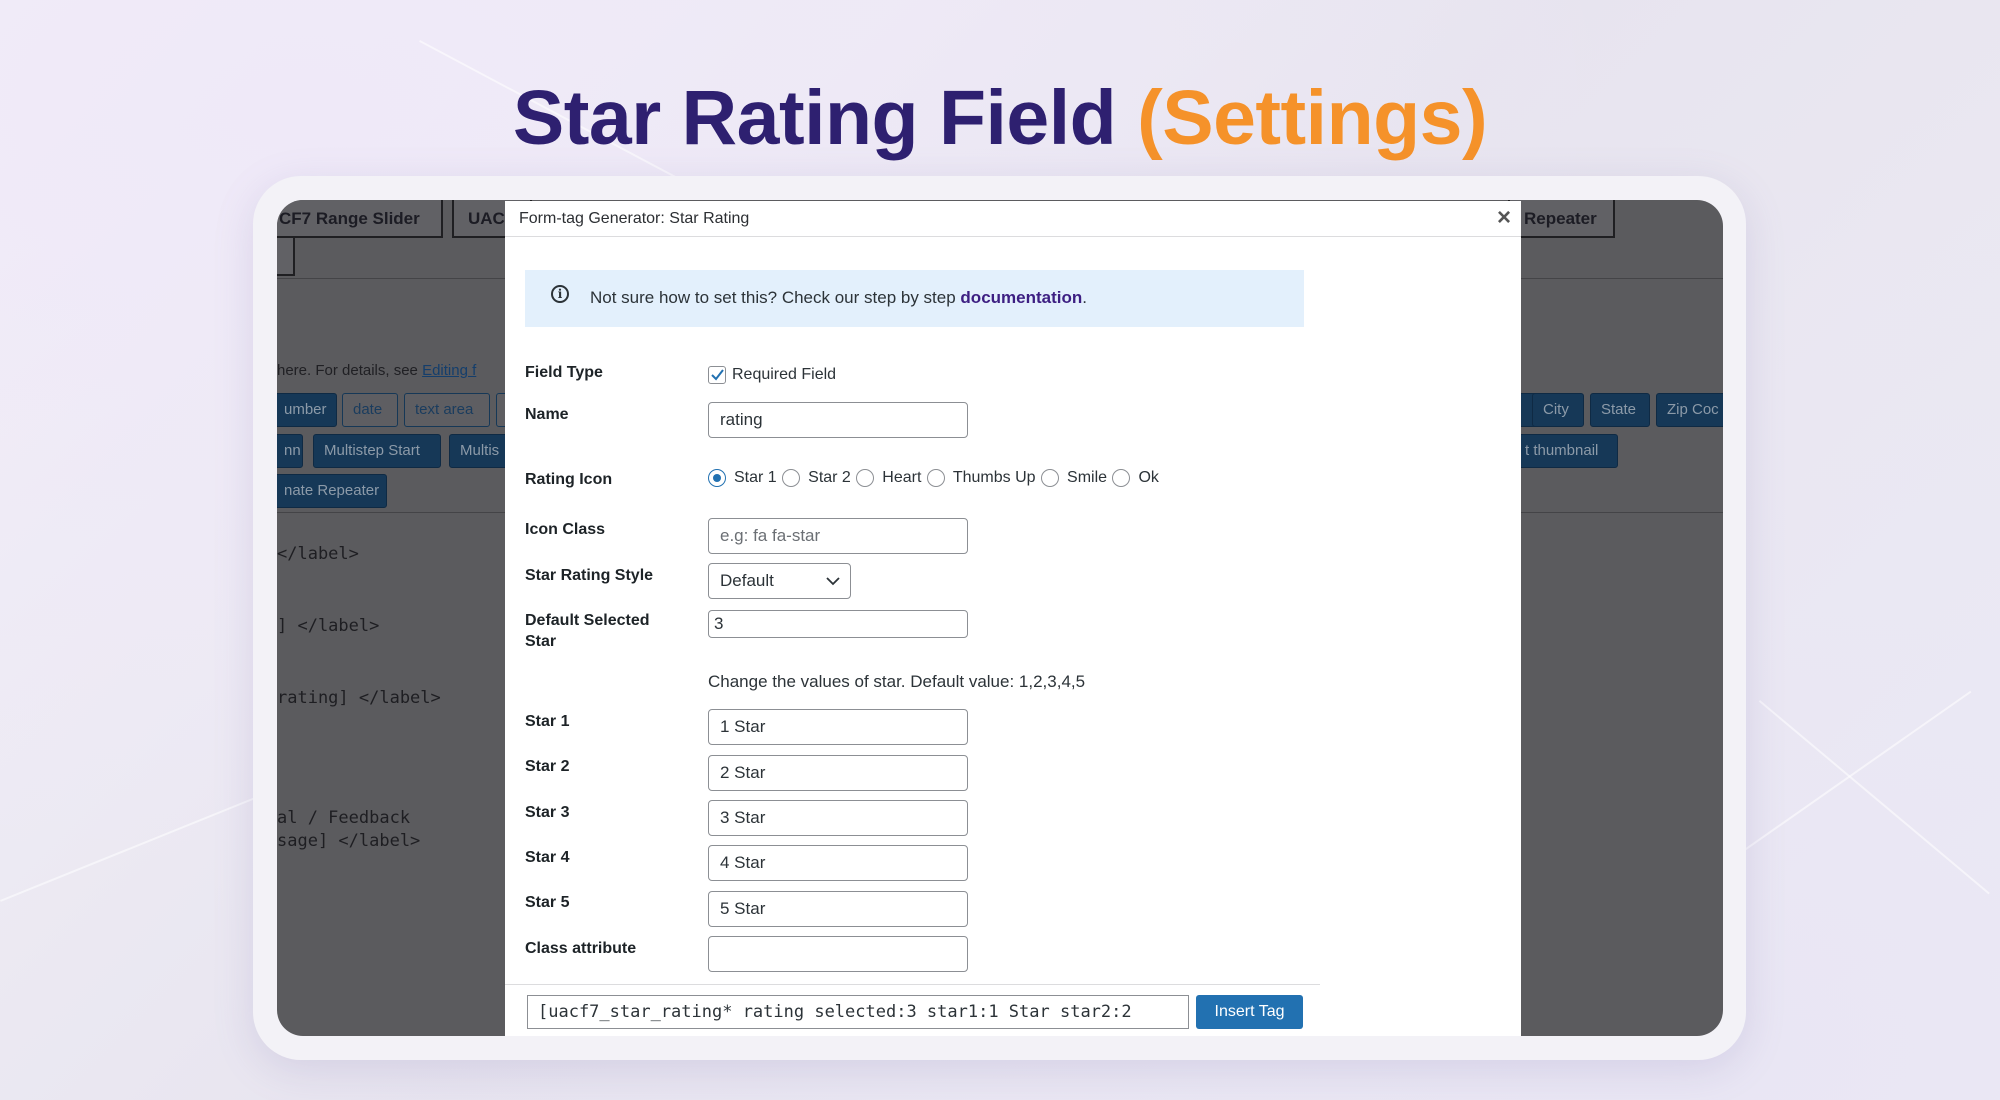 The width and height of the screenshot is (2000, 1100). What do you see at coordinates (318, 554) in the screenshot?
I see `bg-code-line: </label>` at bounding box center [318, 554].